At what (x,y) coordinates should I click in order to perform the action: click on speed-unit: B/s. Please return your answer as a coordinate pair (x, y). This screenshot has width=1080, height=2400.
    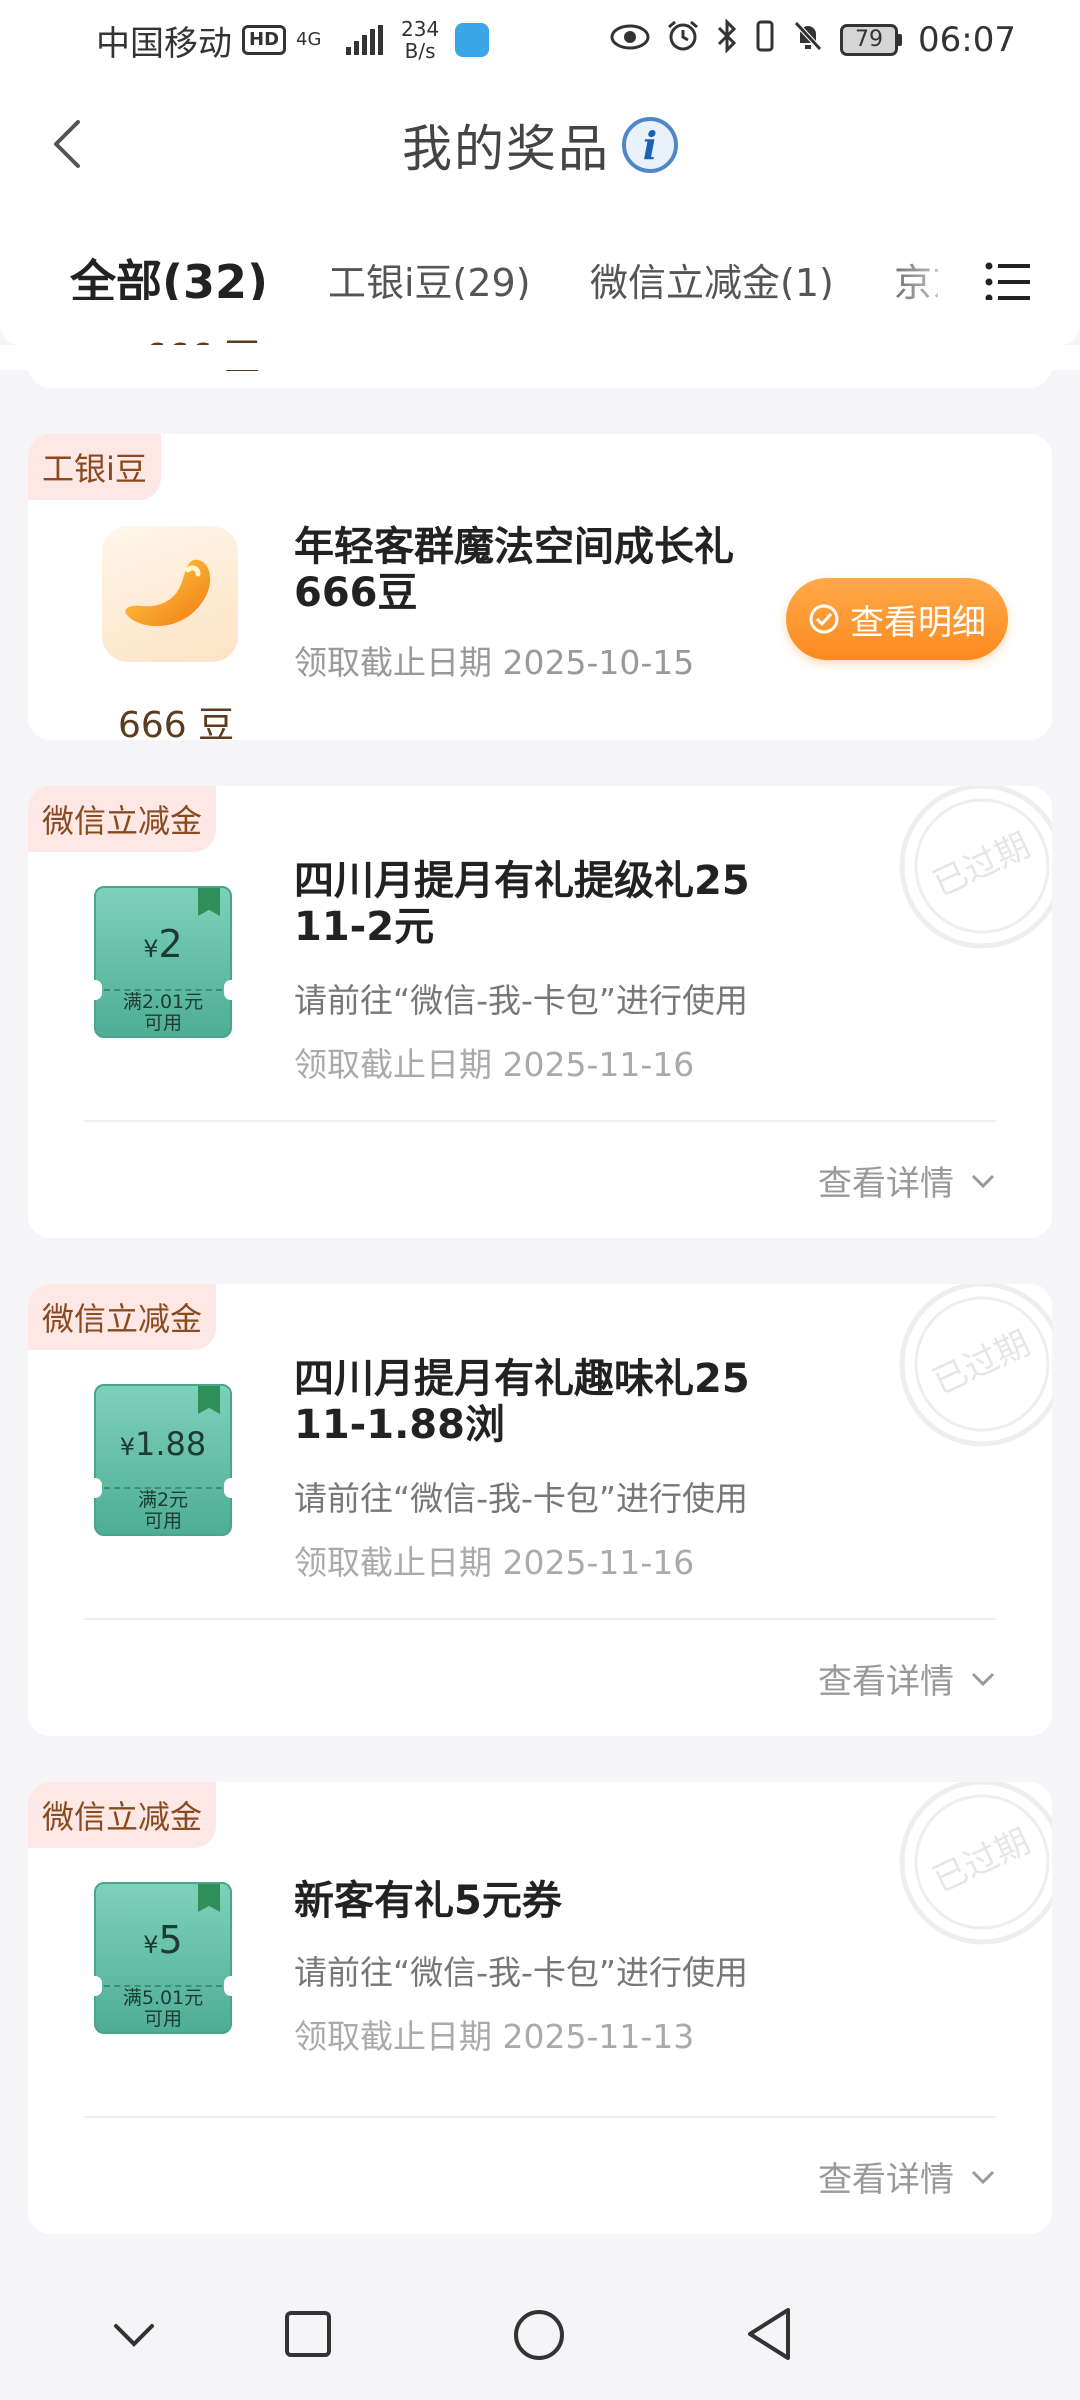
    Looking at the image, I should click on (420, 51).